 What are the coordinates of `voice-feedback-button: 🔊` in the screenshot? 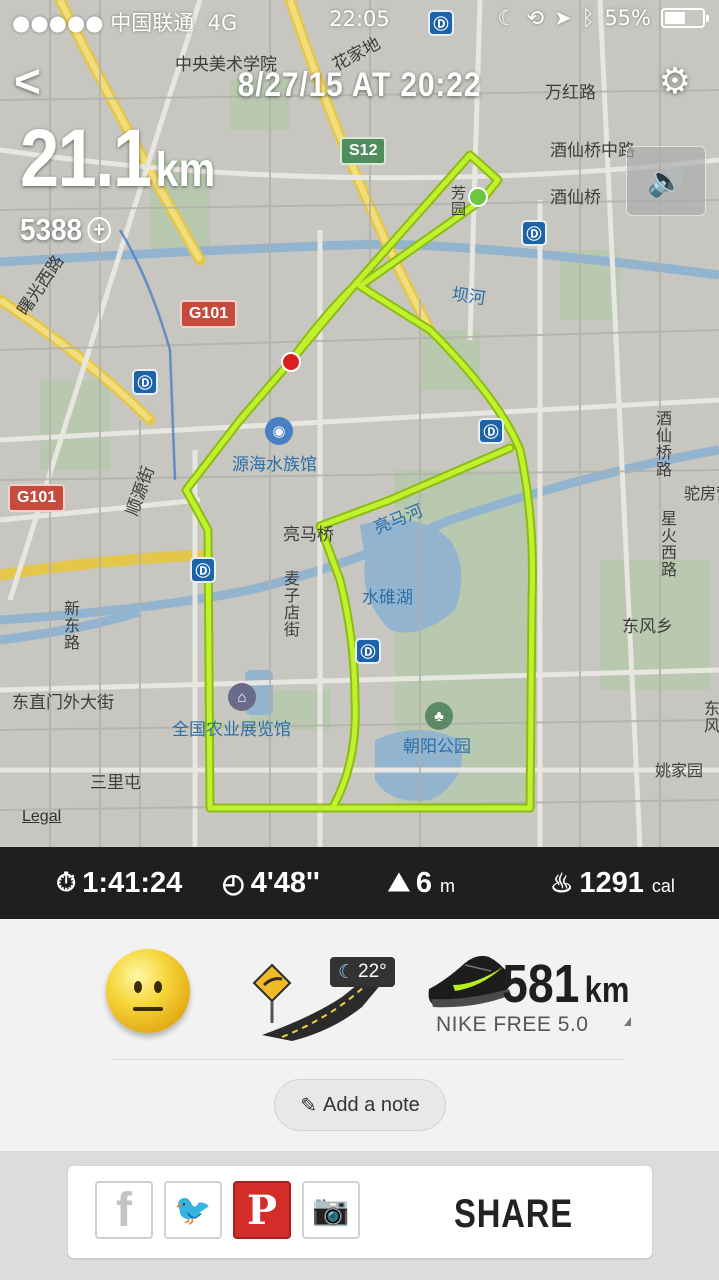 It's located at (666, 181).